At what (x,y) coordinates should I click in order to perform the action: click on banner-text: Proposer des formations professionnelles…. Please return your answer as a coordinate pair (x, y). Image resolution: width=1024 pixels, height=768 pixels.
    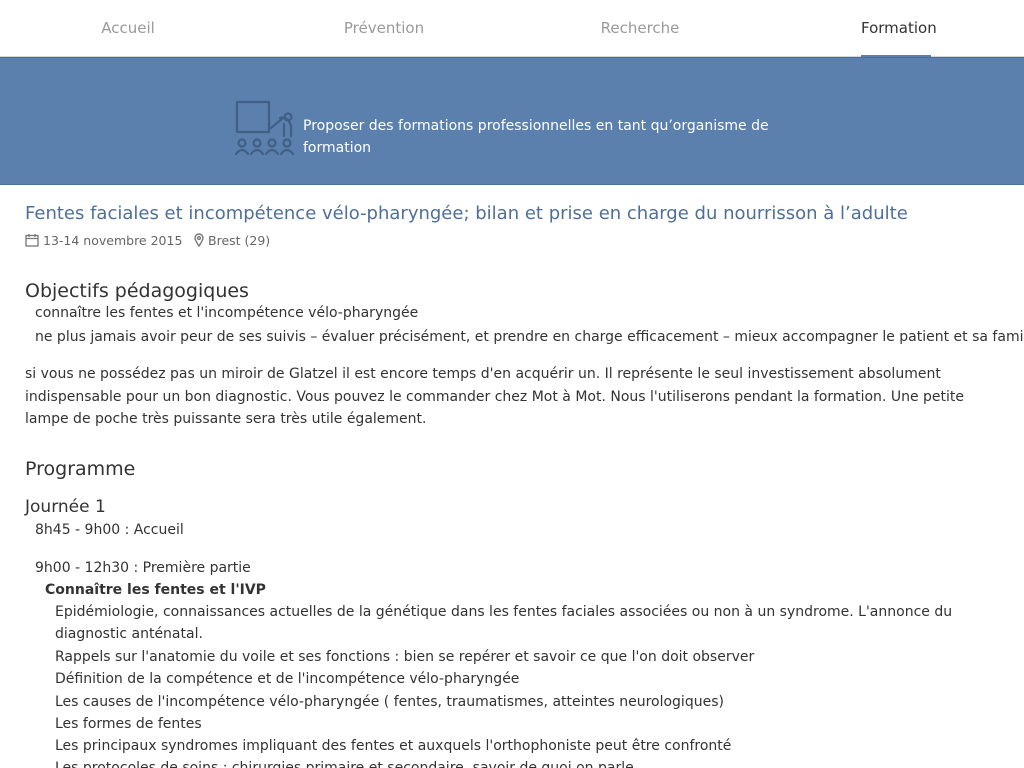
    Looking at the image, I should click on (536, 137).